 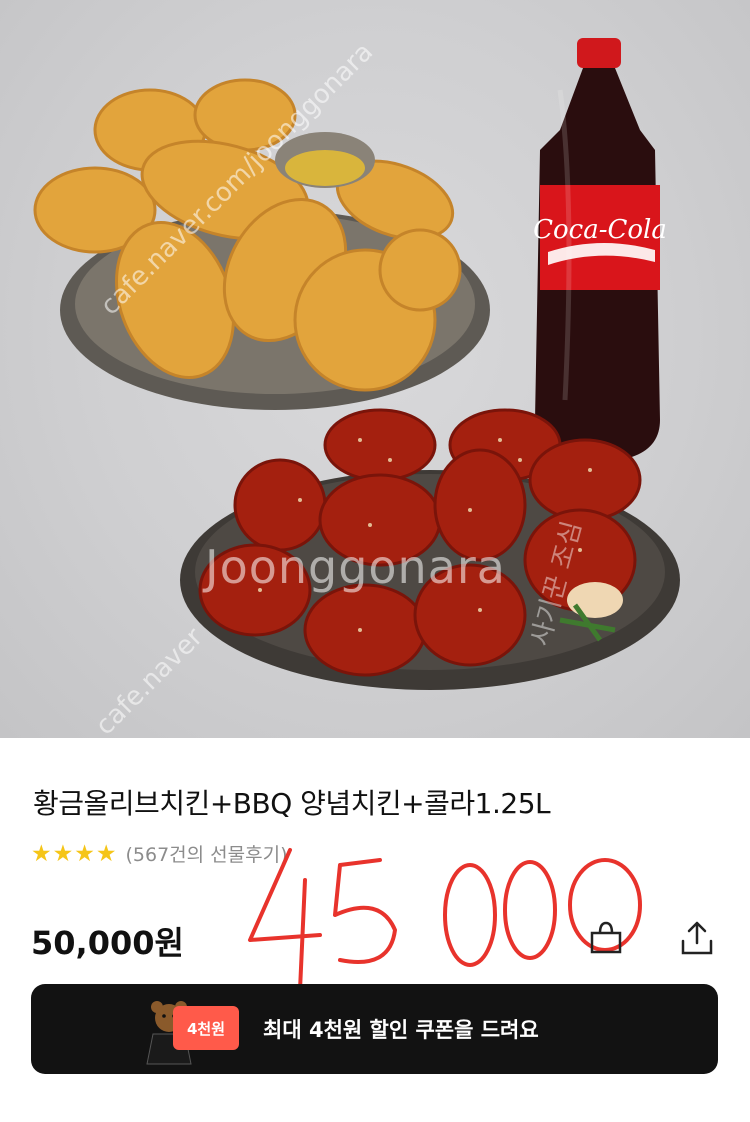 What do you see at coordinates (401, 1030) in the screenshot?
I see `coupon-text: 최대 4천원 할인 쿠폰을 드려요` at bounding box center [401, 1030].